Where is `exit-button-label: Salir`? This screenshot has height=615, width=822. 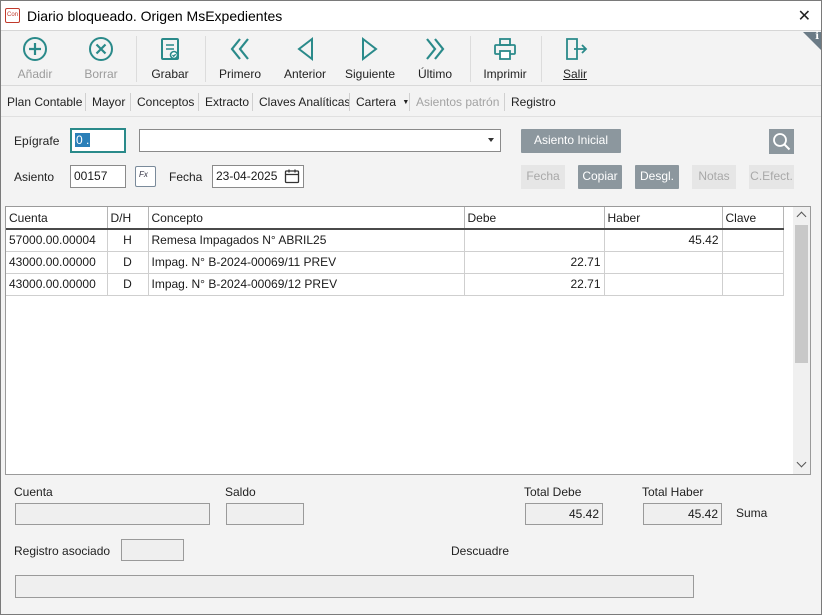
exit-button-label: Salir is located at coordinates (574, 74).